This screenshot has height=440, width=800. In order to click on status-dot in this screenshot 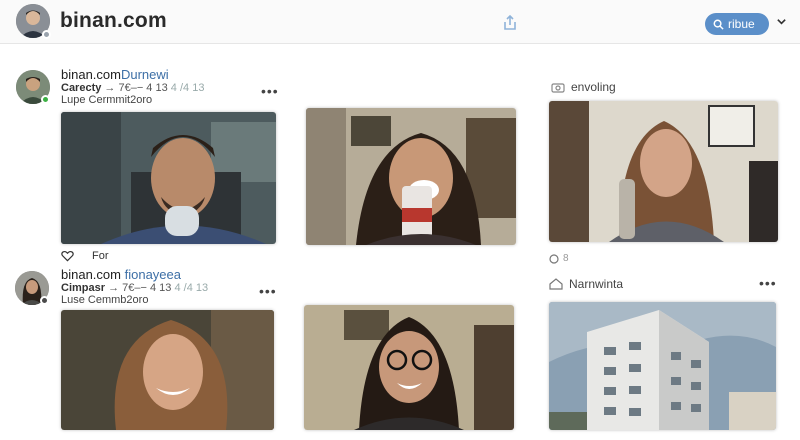, I will do `click(44, 300)`.